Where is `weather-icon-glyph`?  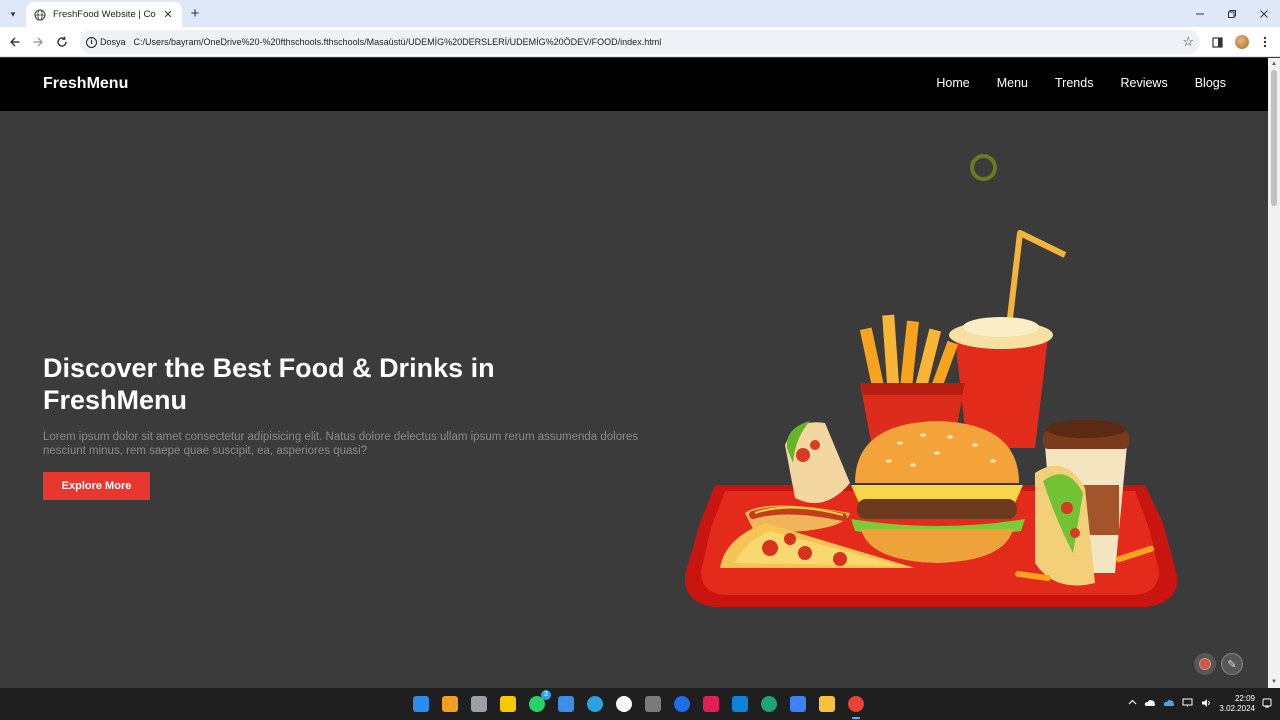 weather-icon-glyph is located at coordinates (450, 704).